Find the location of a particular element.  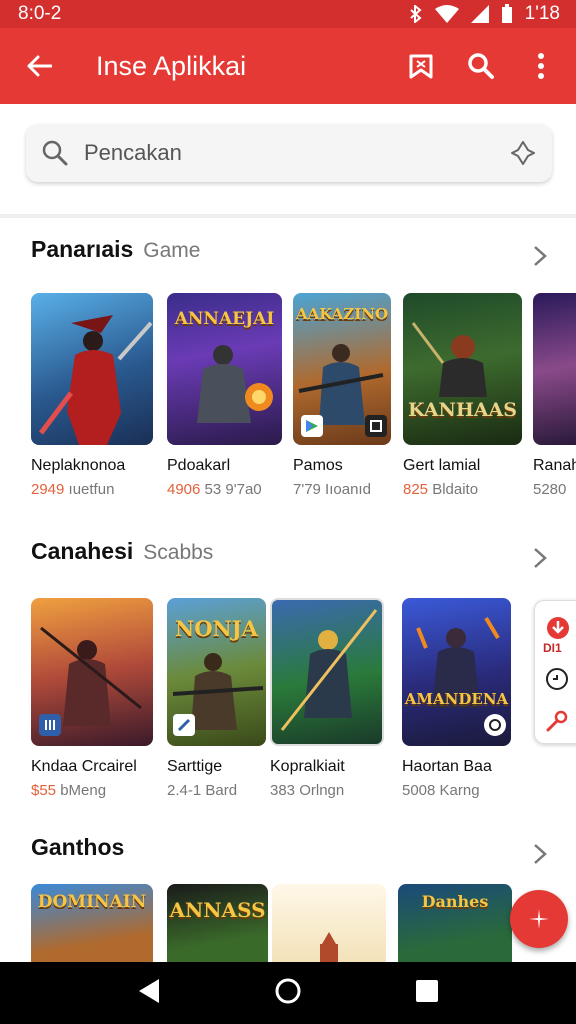

app-card: AAKAZINO Pamos 7'79 Iıoanıd is located at coordinates (342, 395).